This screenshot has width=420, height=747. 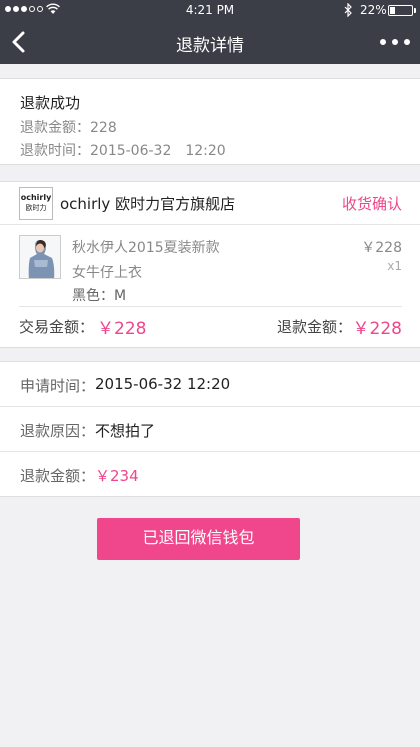 I want to click on product-quantity: x1, so click(x=394, y=266).